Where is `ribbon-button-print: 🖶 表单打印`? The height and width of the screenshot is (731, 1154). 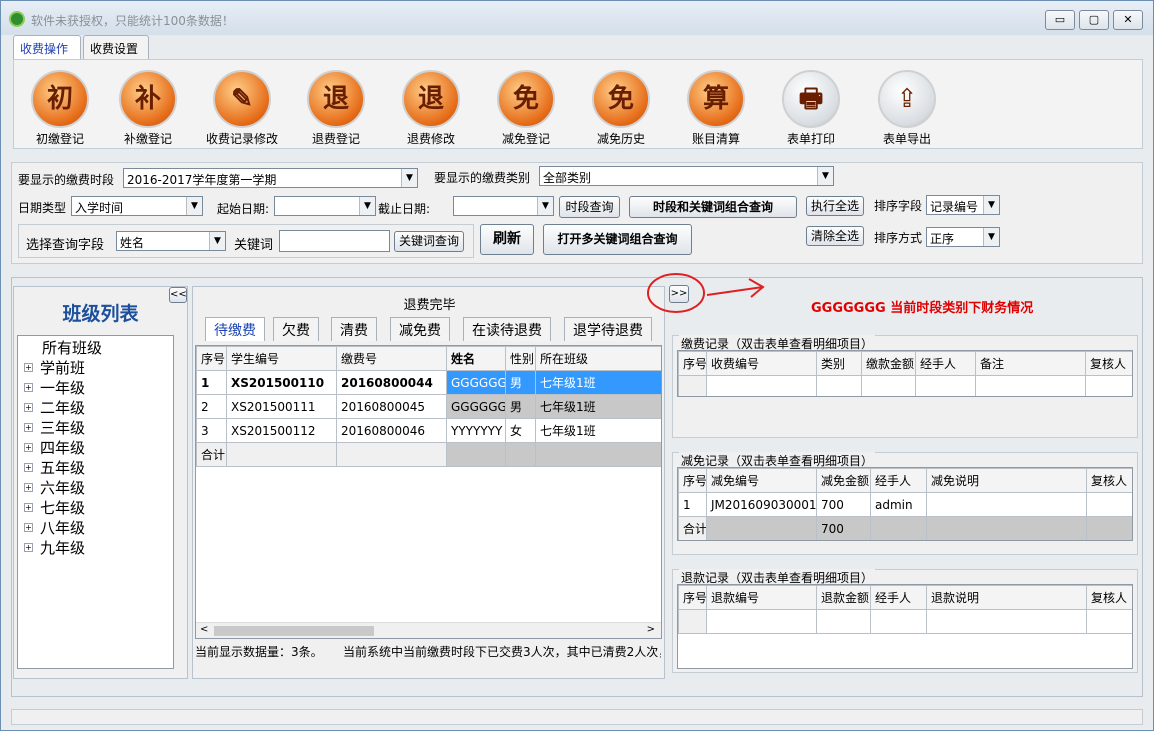 ribbon-button-print: 🖶 表单打印 is located at coordinates (811, 108).